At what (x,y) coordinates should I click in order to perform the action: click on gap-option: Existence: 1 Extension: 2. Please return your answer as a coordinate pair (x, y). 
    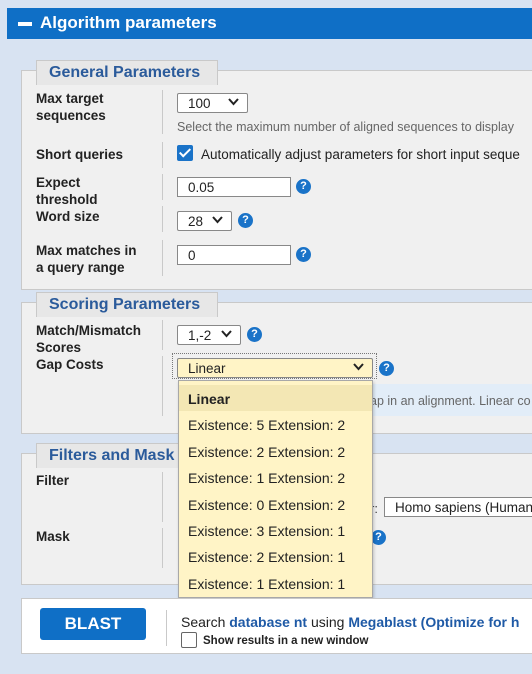
    Looking at the image, I should click on (275, 477).